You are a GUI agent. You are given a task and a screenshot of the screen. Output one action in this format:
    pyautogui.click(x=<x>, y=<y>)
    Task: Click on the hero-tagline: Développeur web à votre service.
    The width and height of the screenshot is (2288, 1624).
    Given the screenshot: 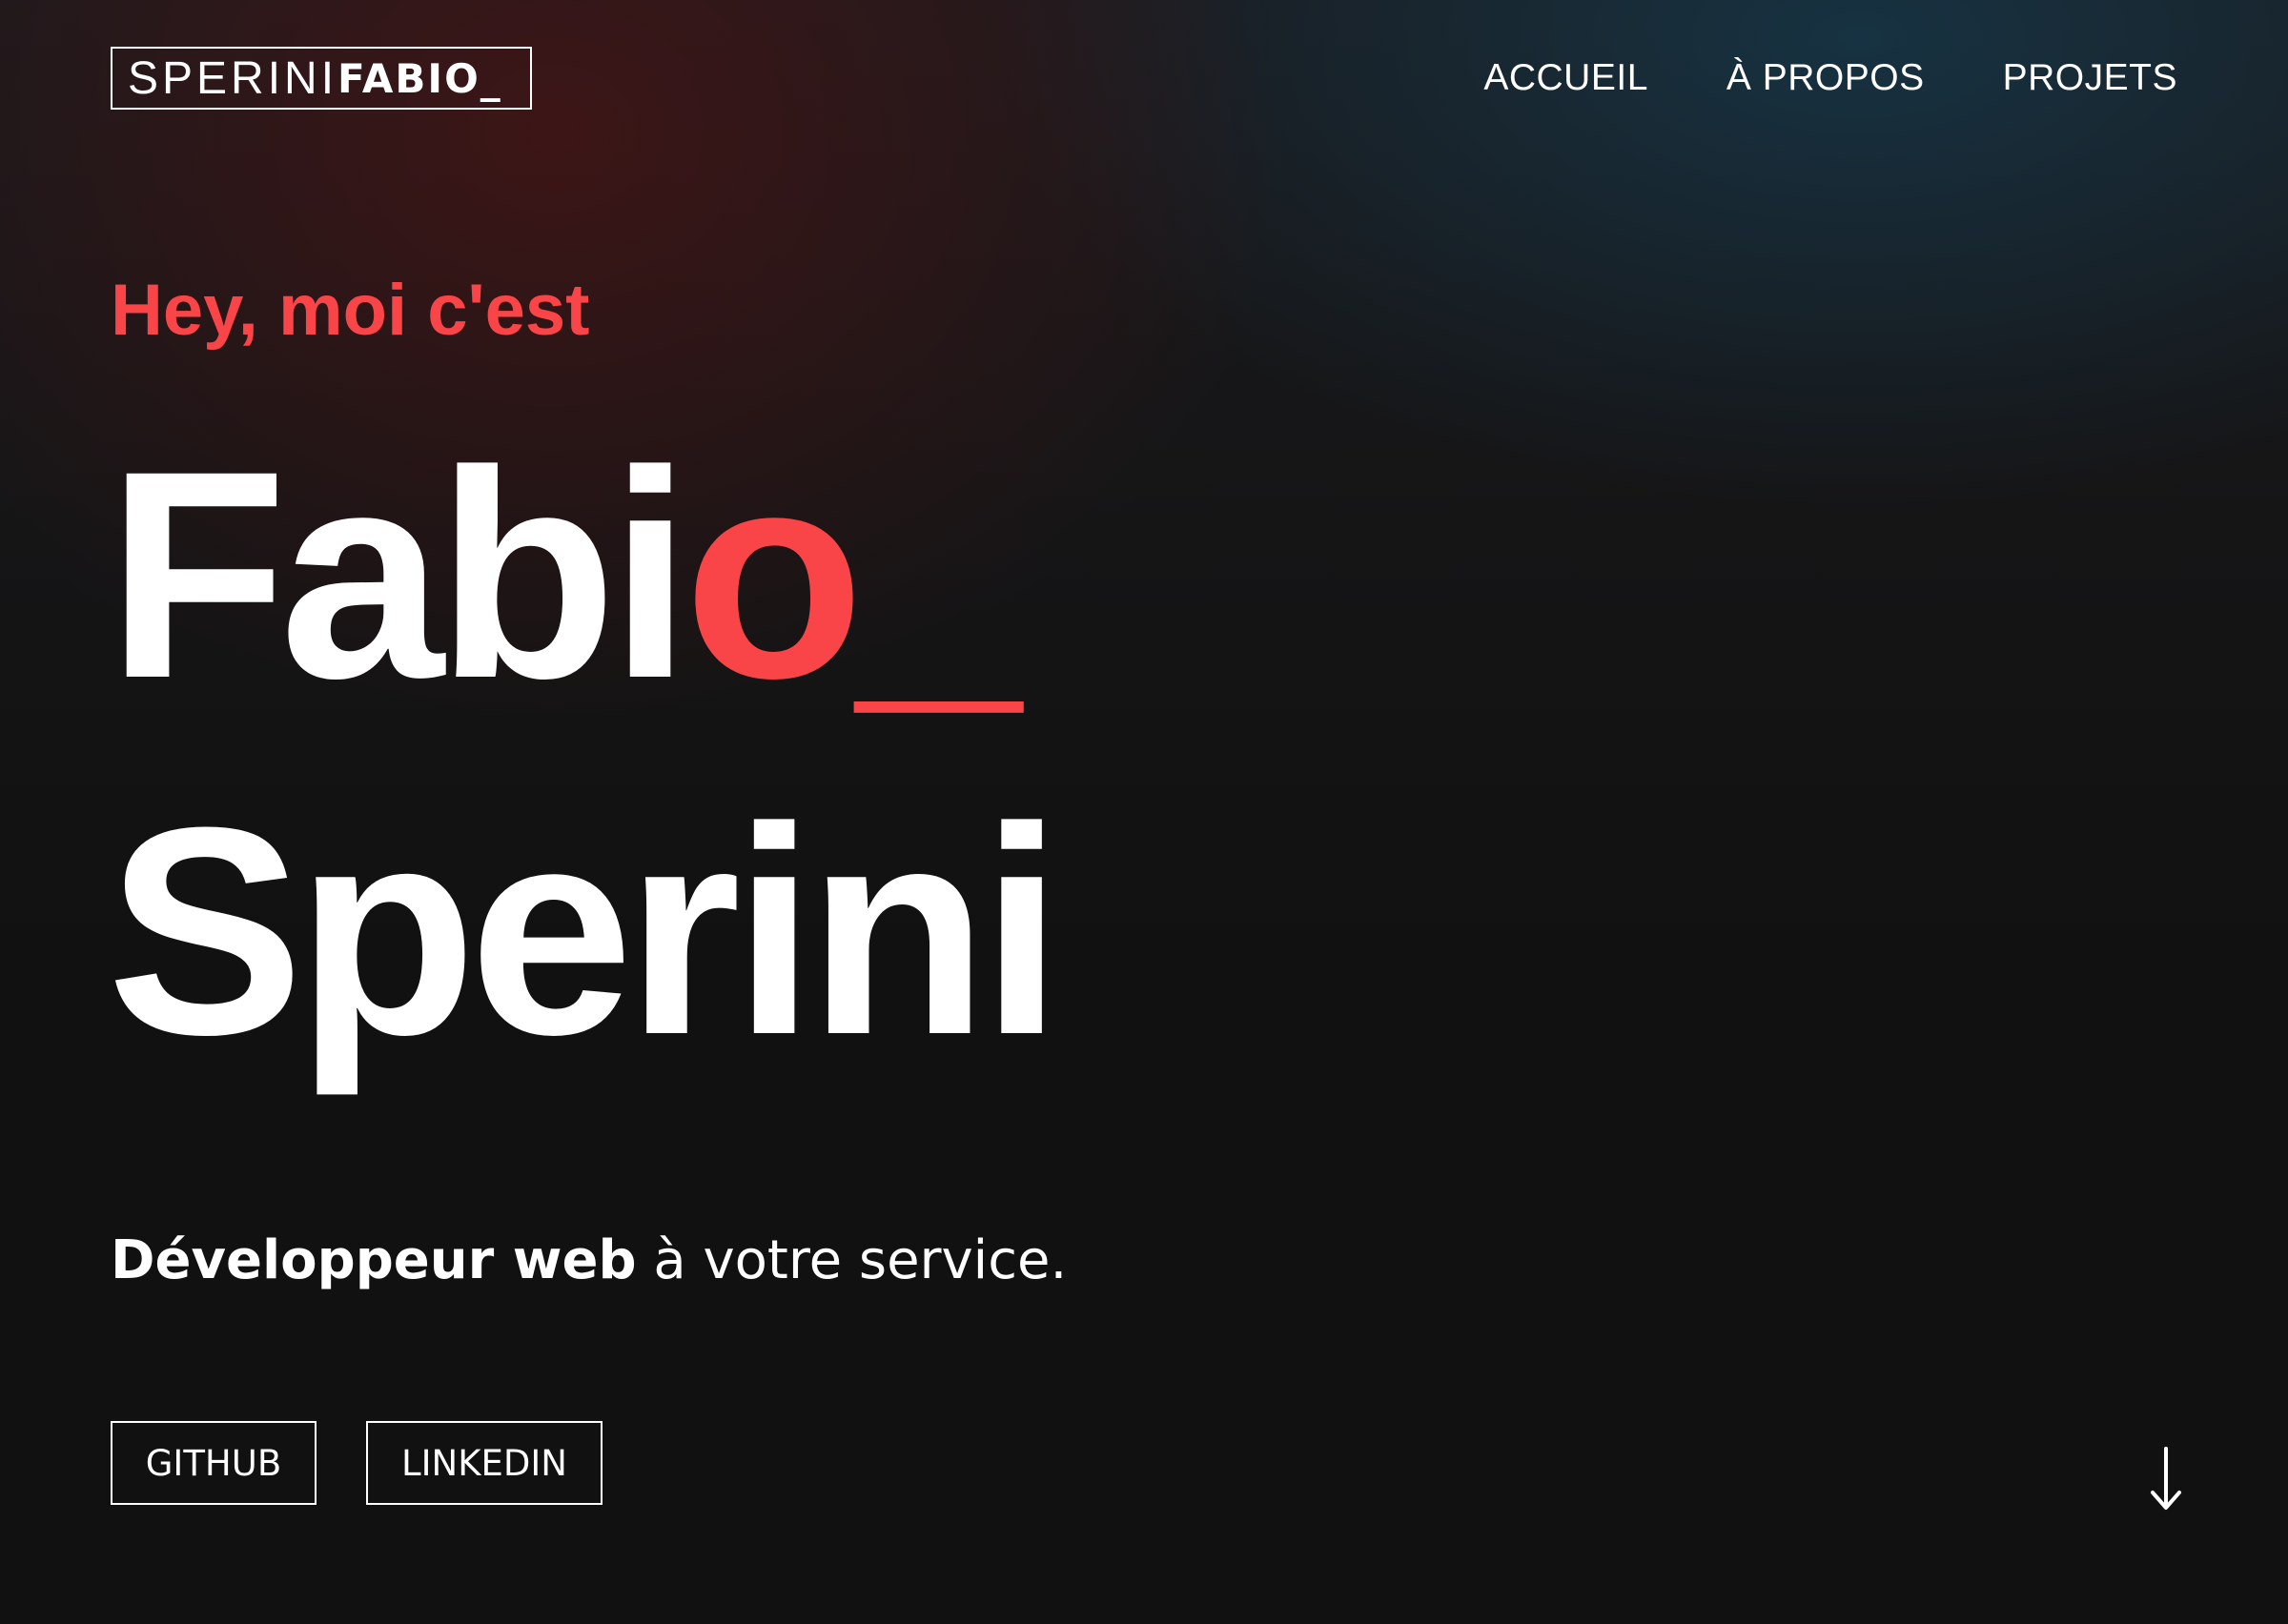 What is the action you would take?
    pyautogui.click(x=589, y=1260)
    